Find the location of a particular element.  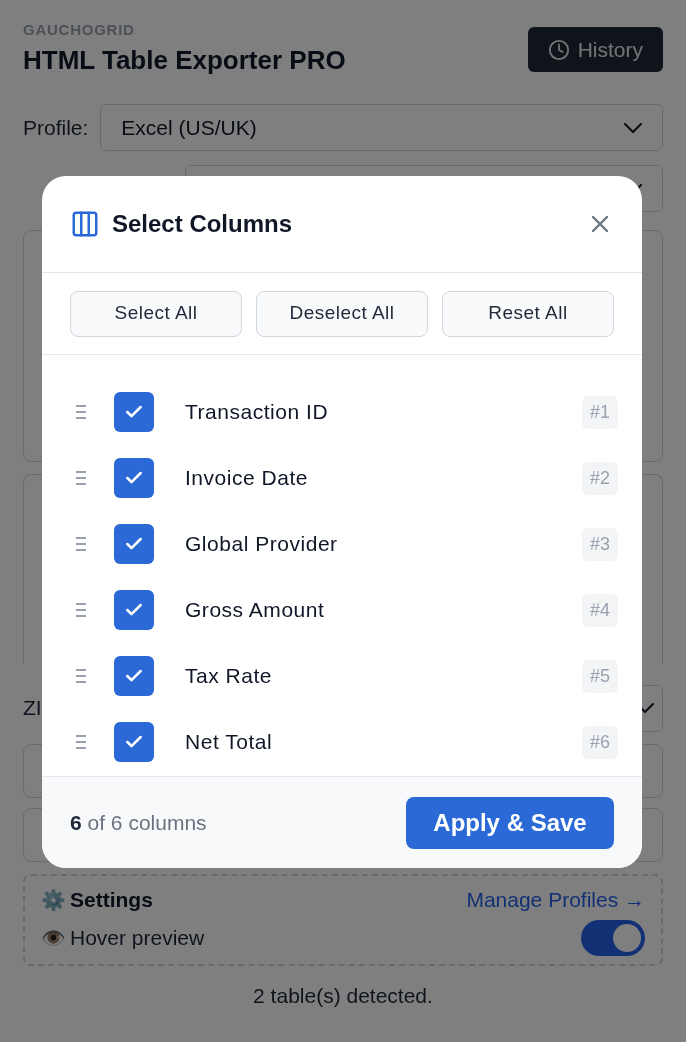

column-index: #2 is located at coordinates (599, 478).